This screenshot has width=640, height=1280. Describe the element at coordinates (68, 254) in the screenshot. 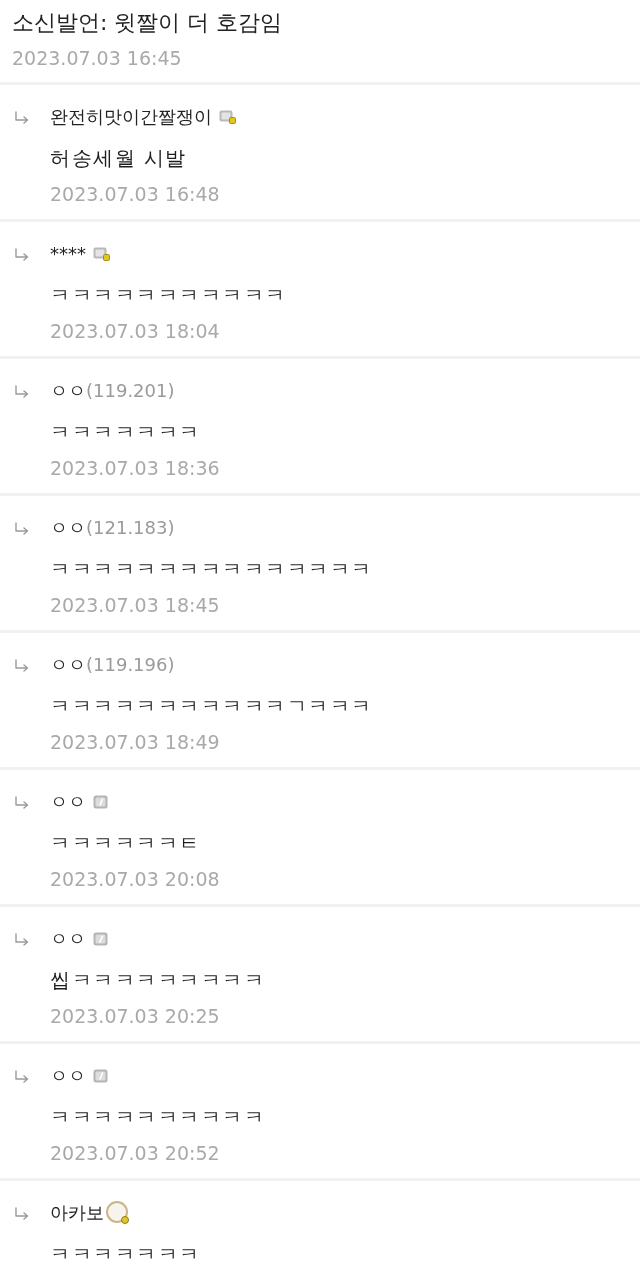

I see `comment-nickname: ****` at that location.